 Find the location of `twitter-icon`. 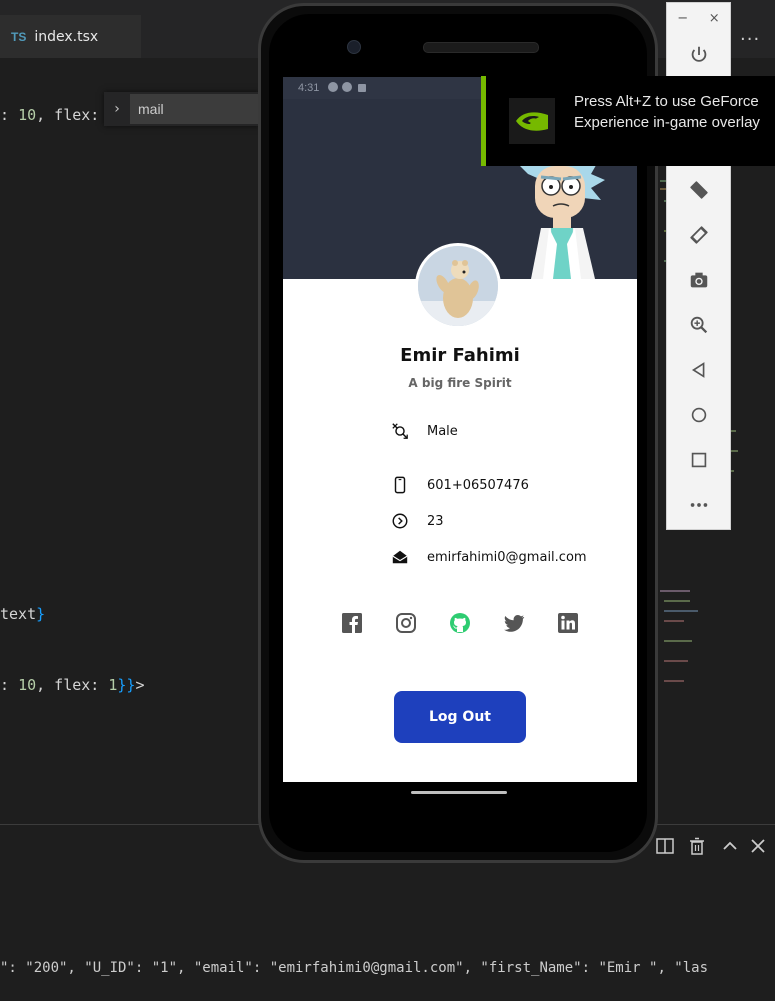

twitter-icon is located at coordinates (514, 623).